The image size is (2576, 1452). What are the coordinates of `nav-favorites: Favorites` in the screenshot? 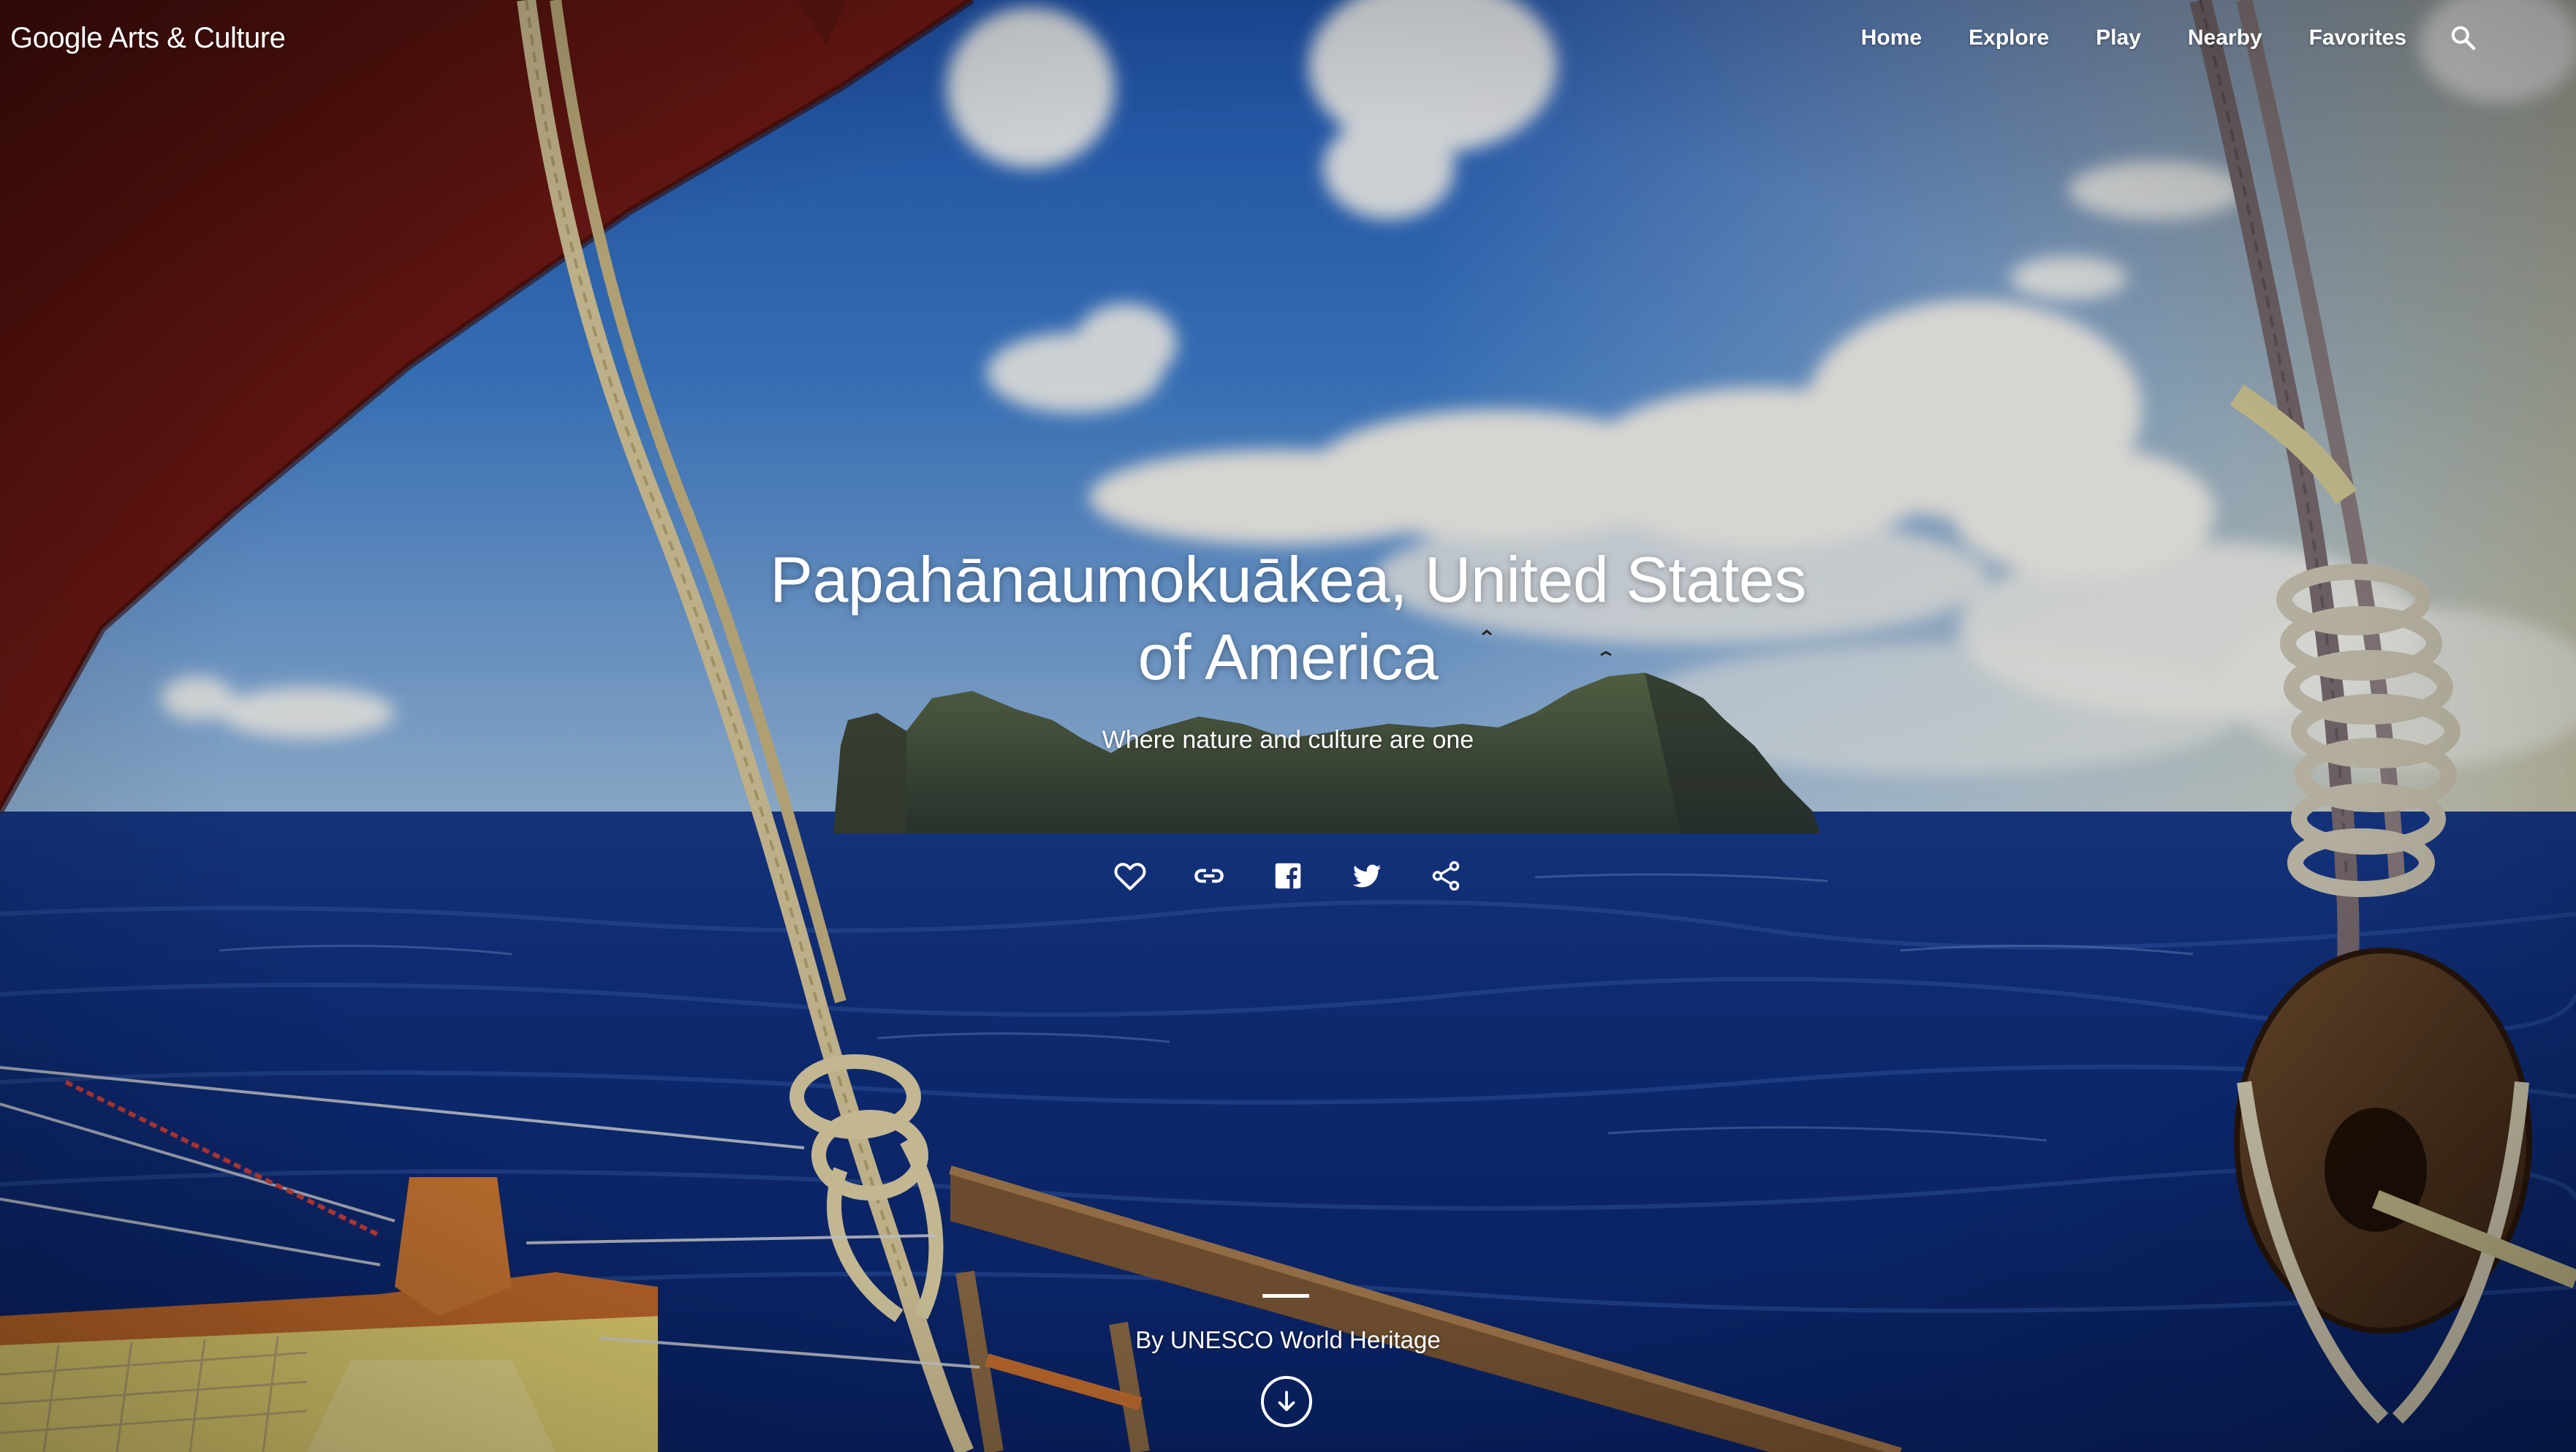 It's located at (2357, 38).